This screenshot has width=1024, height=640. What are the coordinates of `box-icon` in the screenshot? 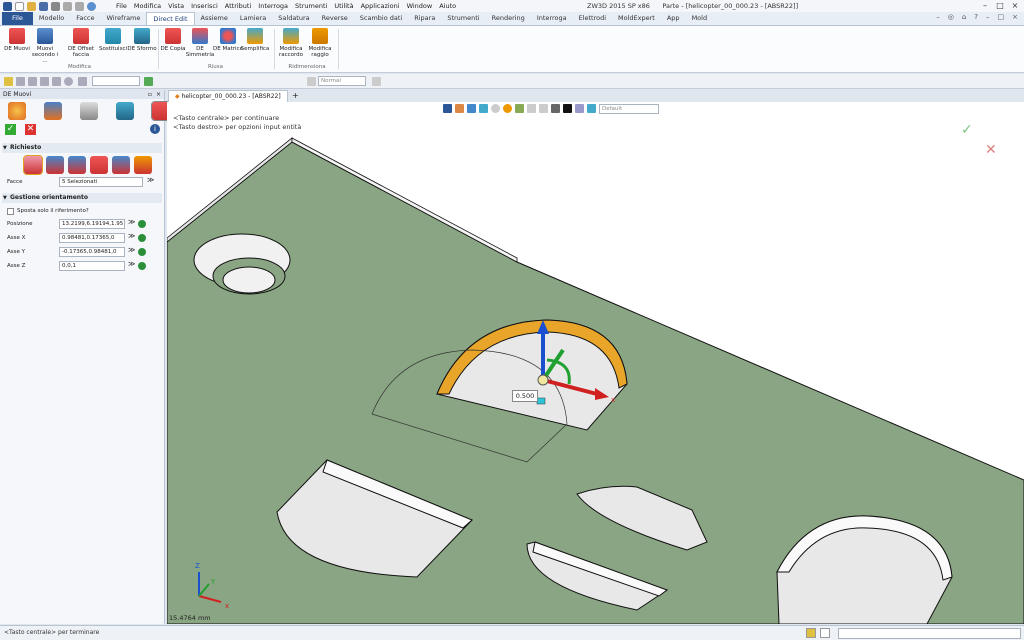 It's located at (44, 81).